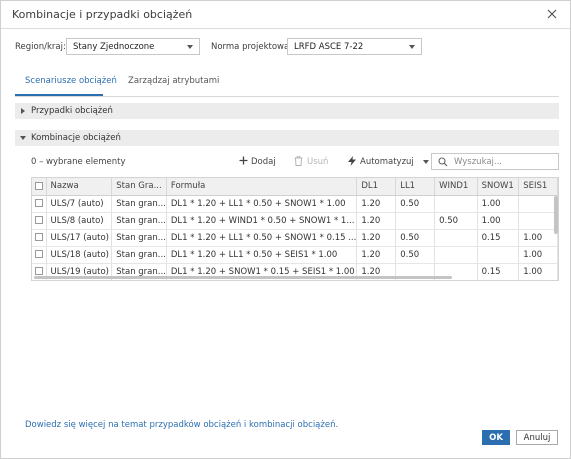 This screenshot has width=571, height=459. I want to click on select-all-checkbox, so click(39, 187).